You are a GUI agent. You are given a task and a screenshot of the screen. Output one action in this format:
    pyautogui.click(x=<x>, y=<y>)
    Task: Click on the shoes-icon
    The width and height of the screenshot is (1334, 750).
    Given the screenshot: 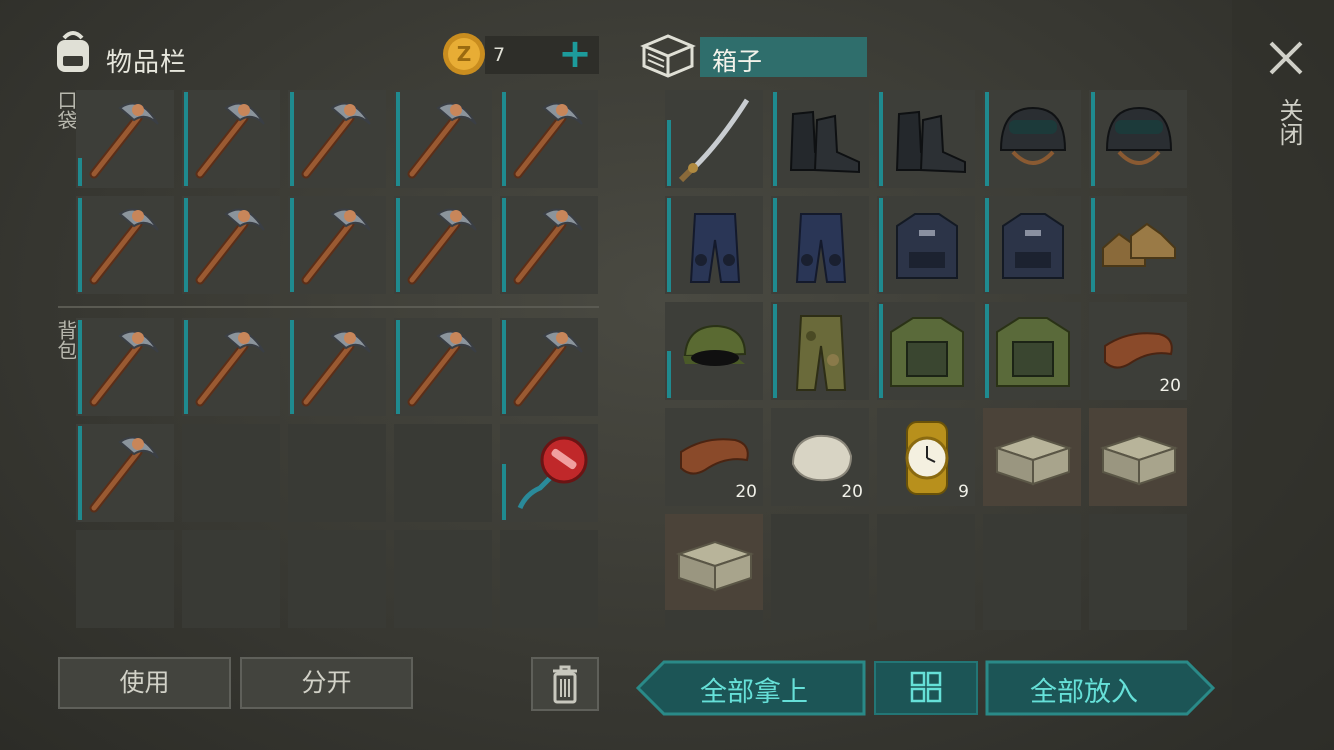 What is the action you would take?
    pyautogui.click(x=1139, y=244)
    